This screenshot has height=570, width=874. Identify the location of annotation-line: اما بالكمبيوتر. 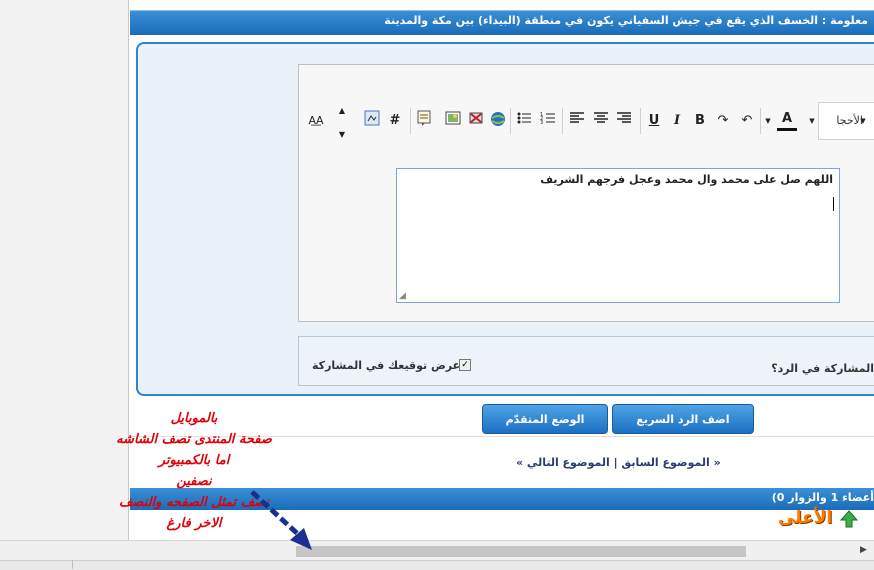
(194, 460).